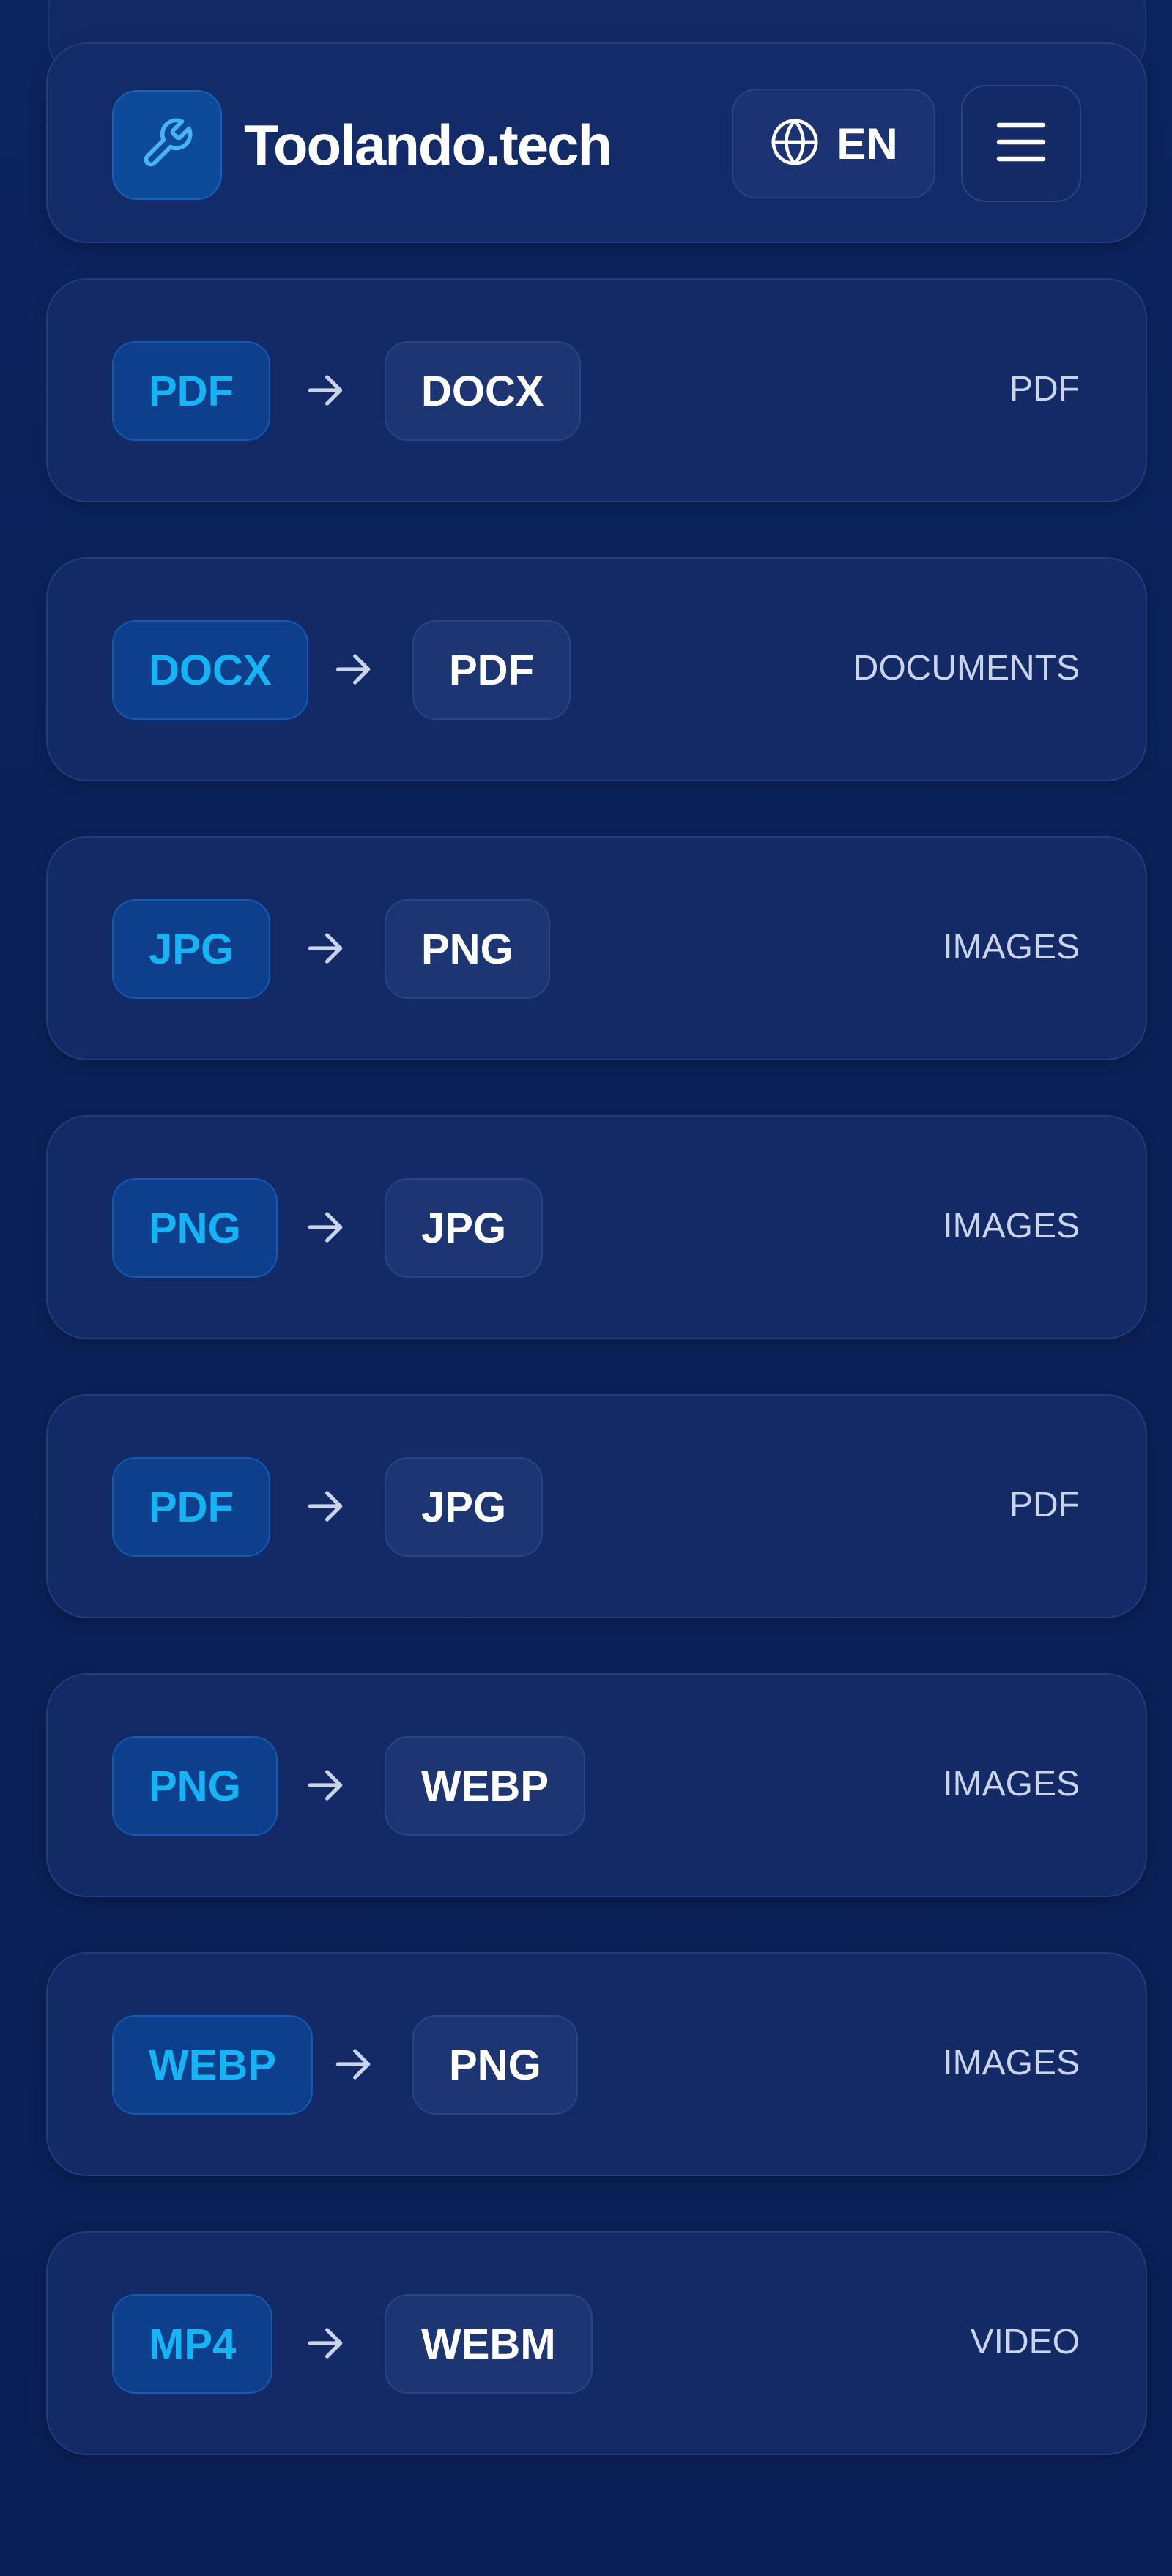 This screenshot has height=2576, width=1172. What do you see at coordinates (1025, 2342) in the screenshot?
I see `category-label: VIDEO` at bounding box center [1025, 2342].